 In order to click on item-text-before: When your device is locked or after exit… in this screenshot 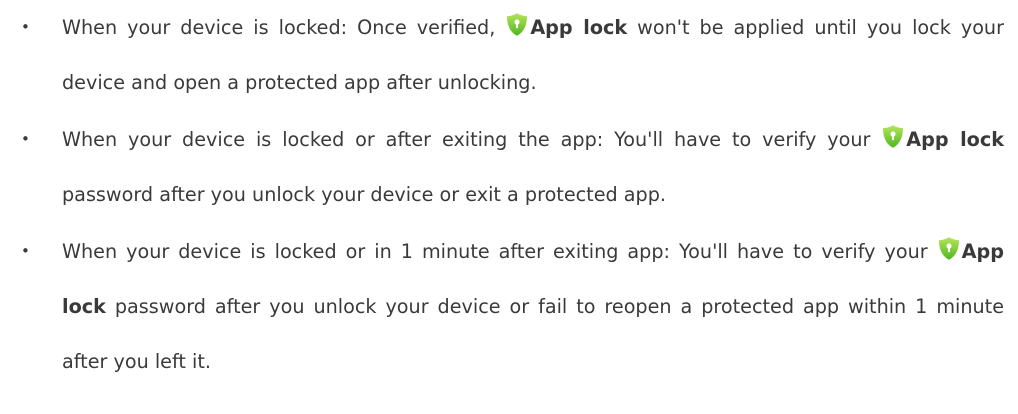, I will do `click(472, 139)`.